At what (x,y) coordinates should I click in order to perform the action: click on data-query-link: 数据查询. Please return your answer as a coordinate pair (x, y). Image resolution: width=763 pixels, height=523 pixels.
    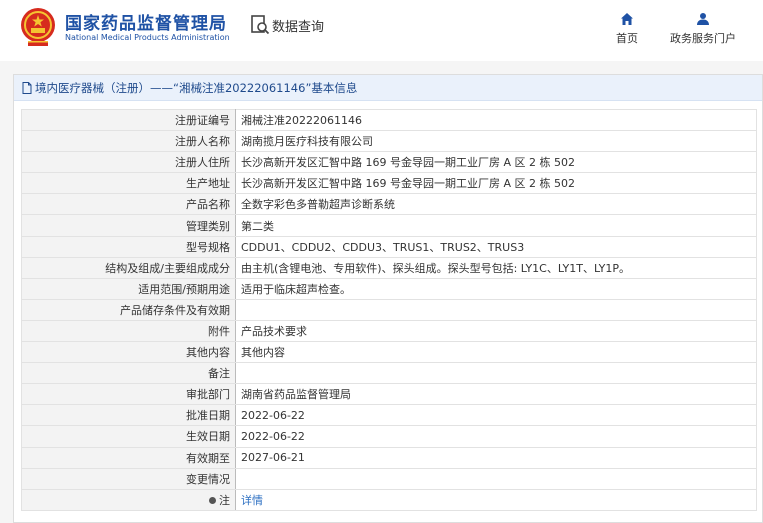
    Looking at the image, I should click on (287, 25).